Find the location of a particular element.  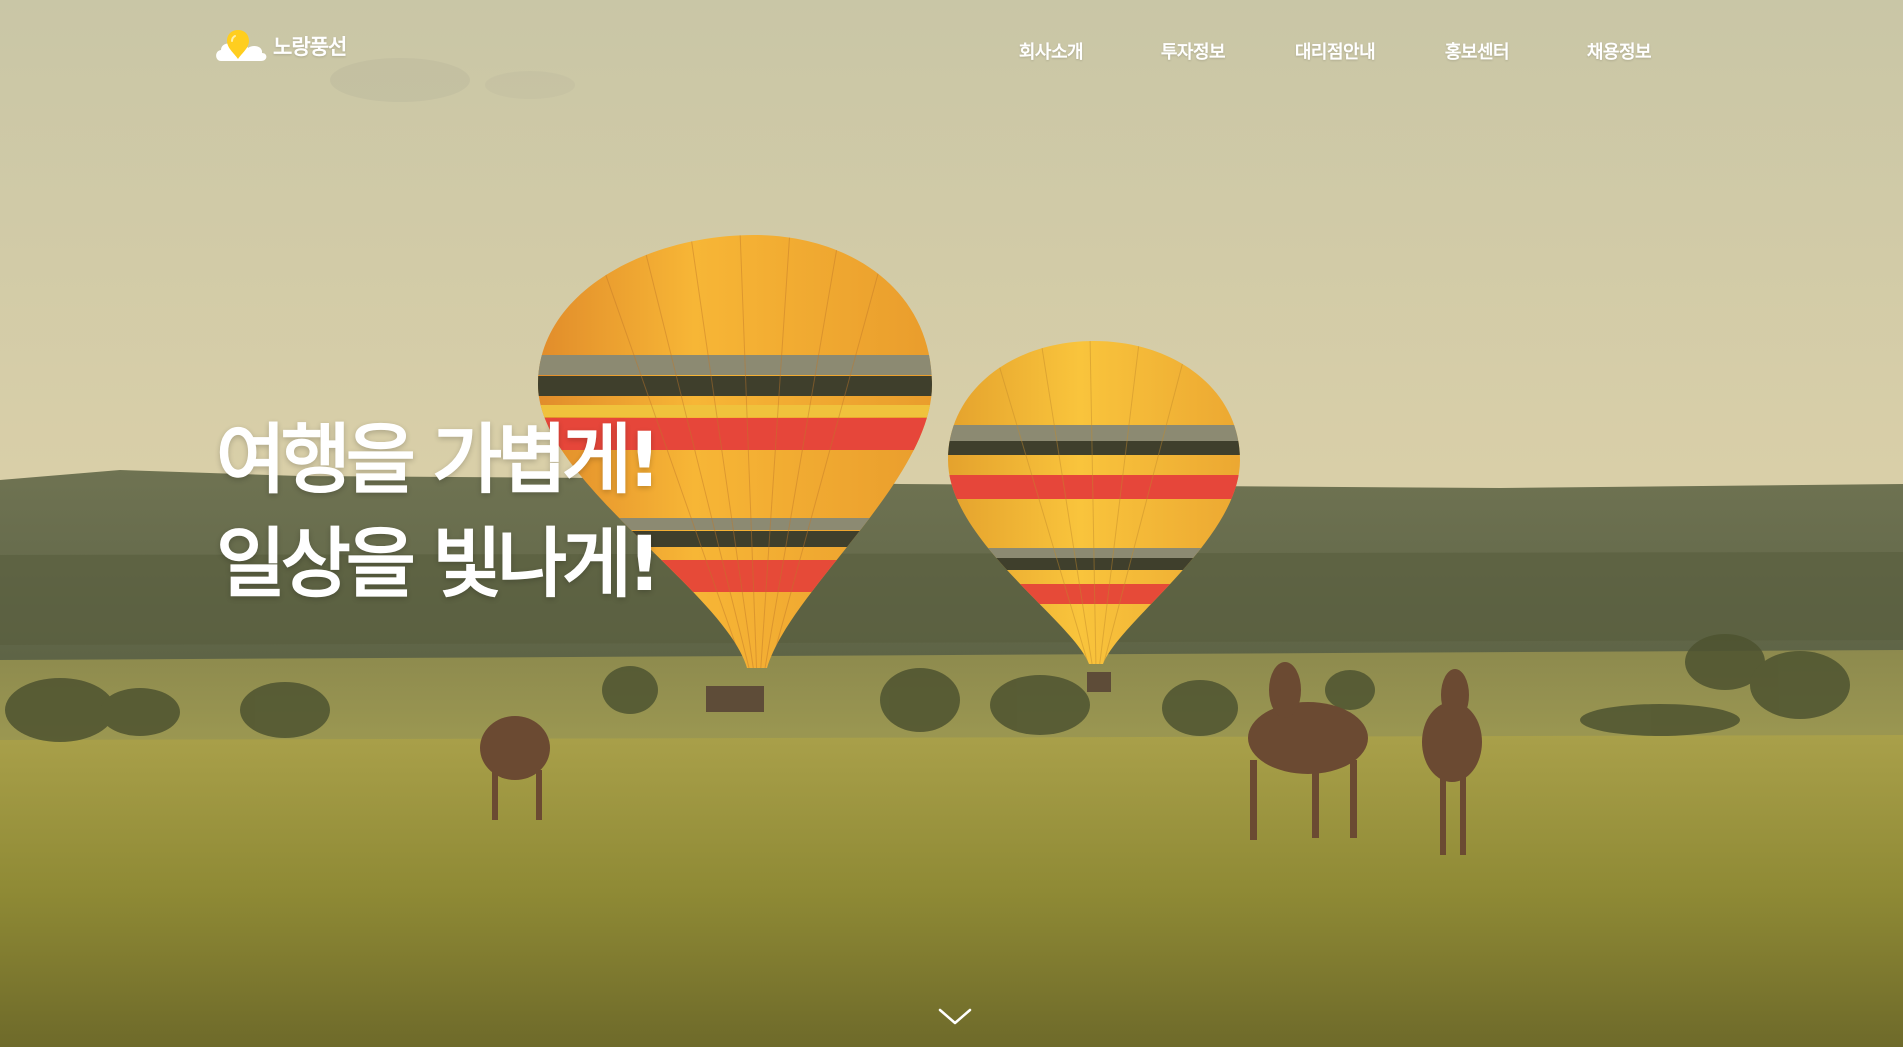

headline-line-1: 여행을 가볍게! is located at coordinates (439, 459).